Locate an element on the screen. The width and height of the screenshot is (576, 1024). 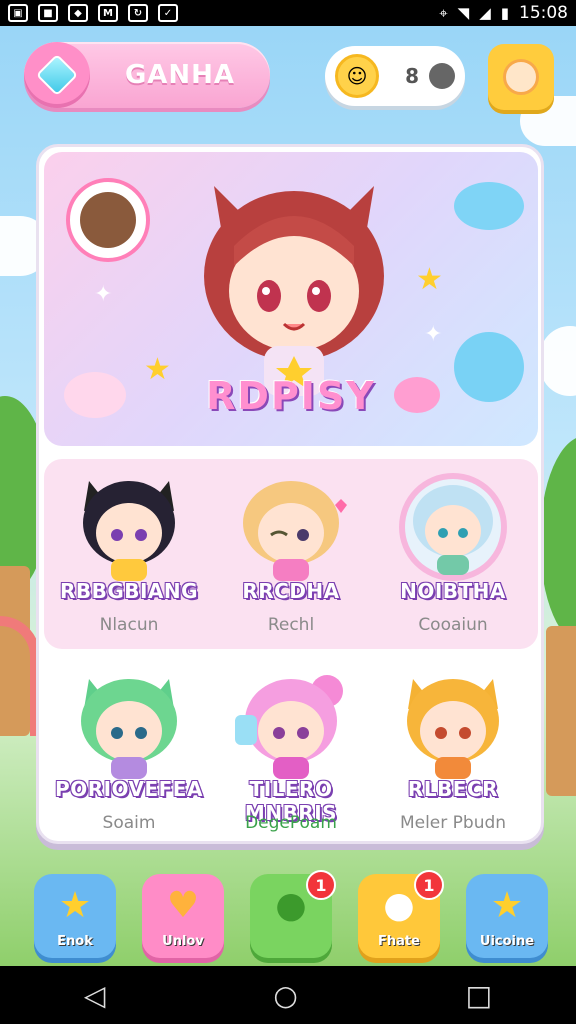
status-left-icons: ▣ ■ ◆ M ↻ ✓ is located at coordinates (93, 13).